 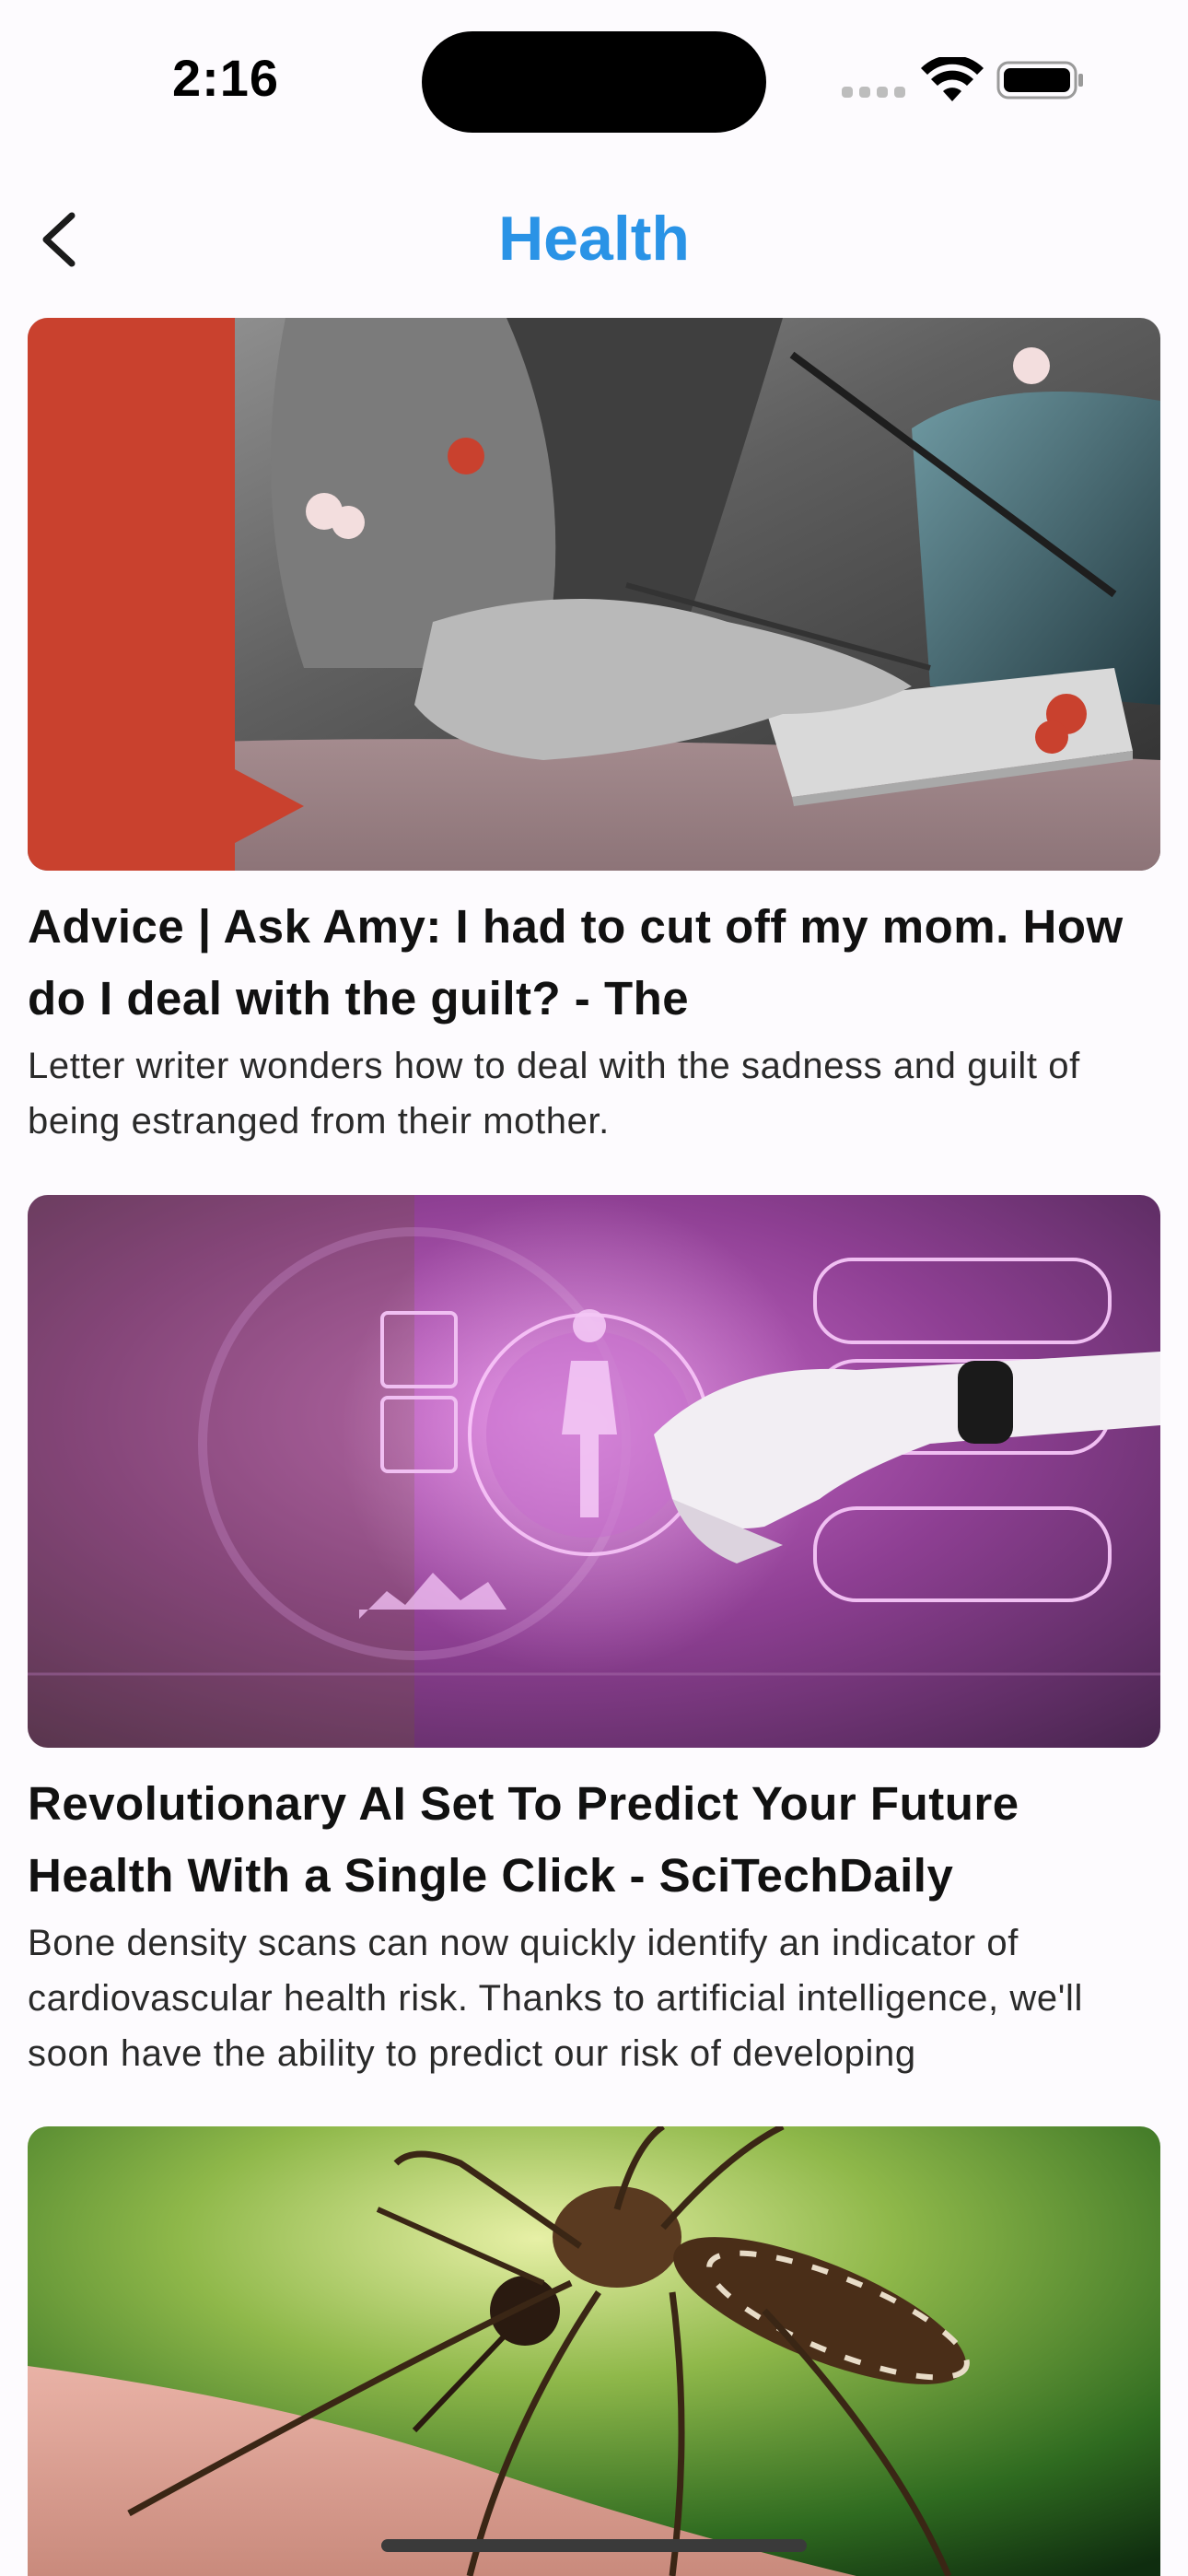 I want to click on status-bar: 2:16, so click(x=594, y=78).